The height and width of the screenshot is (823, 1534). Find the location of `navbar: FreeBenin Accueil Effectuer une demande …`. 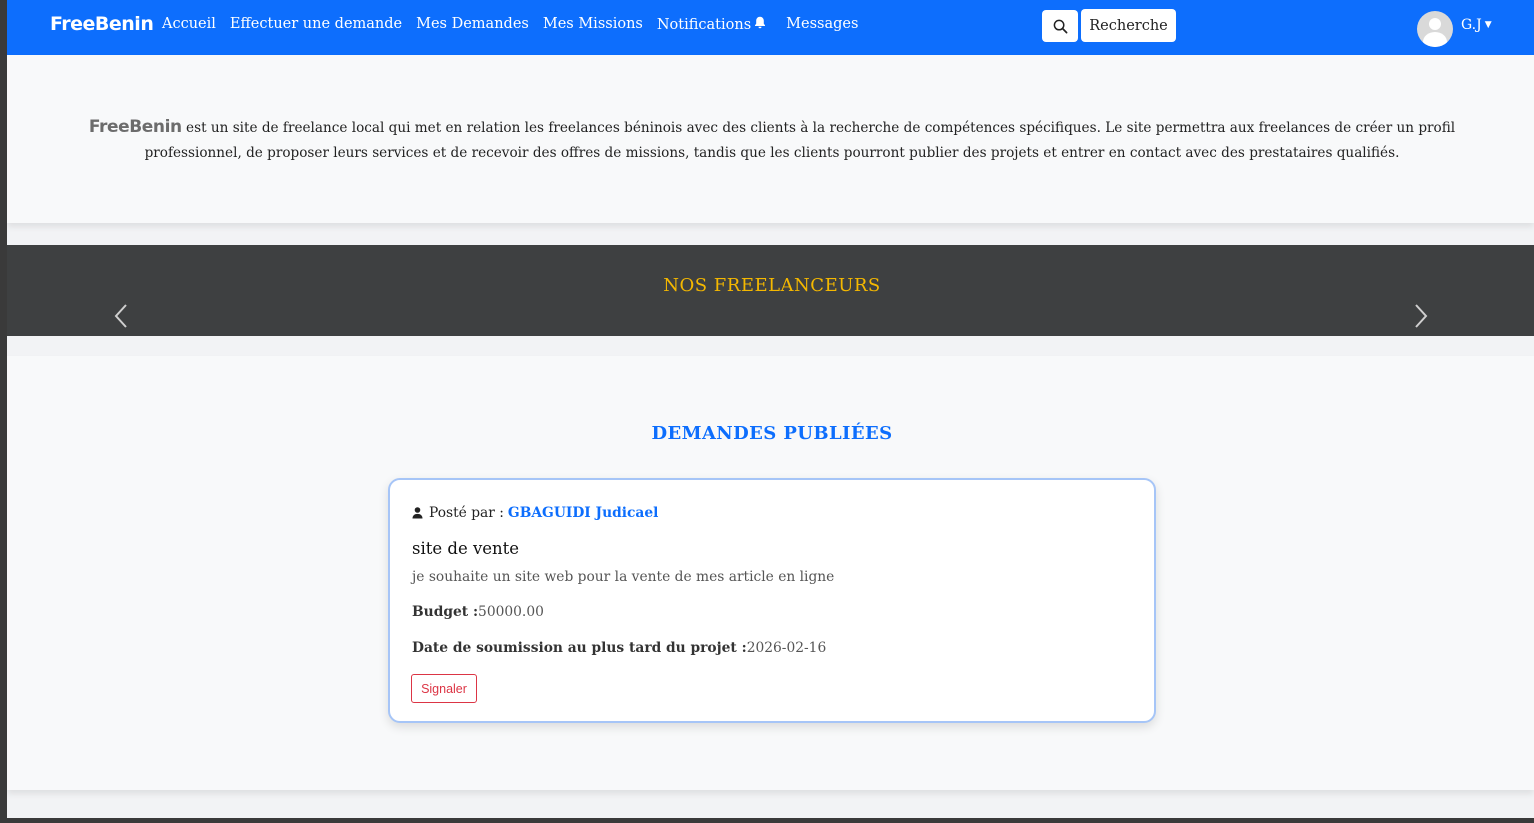

navbar: FreeBenin Accueil Effectuer une demande … is located at coordinates (770, 27).